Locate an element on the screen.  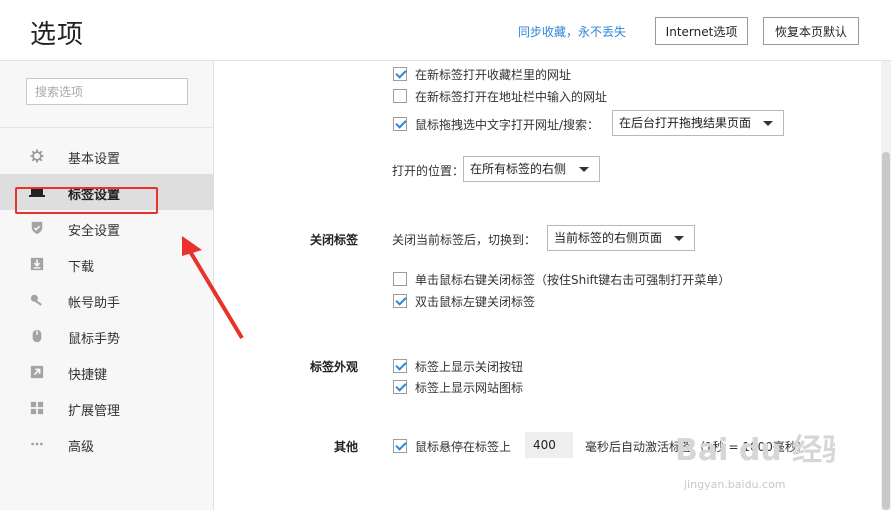
after-close-select: 当前标签的右侧页面 is located at coordinates (621, 238).